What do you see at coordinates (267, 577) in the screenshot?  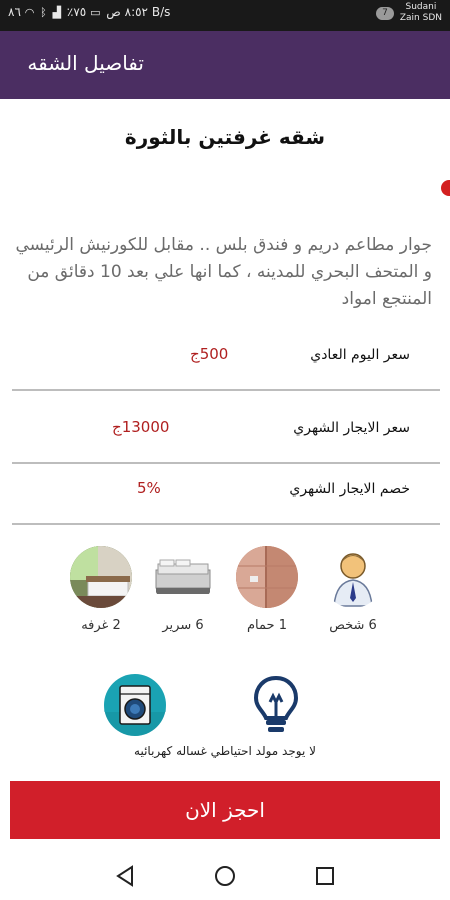 I see `bathroom-icon` at bounding box center [267, 577].